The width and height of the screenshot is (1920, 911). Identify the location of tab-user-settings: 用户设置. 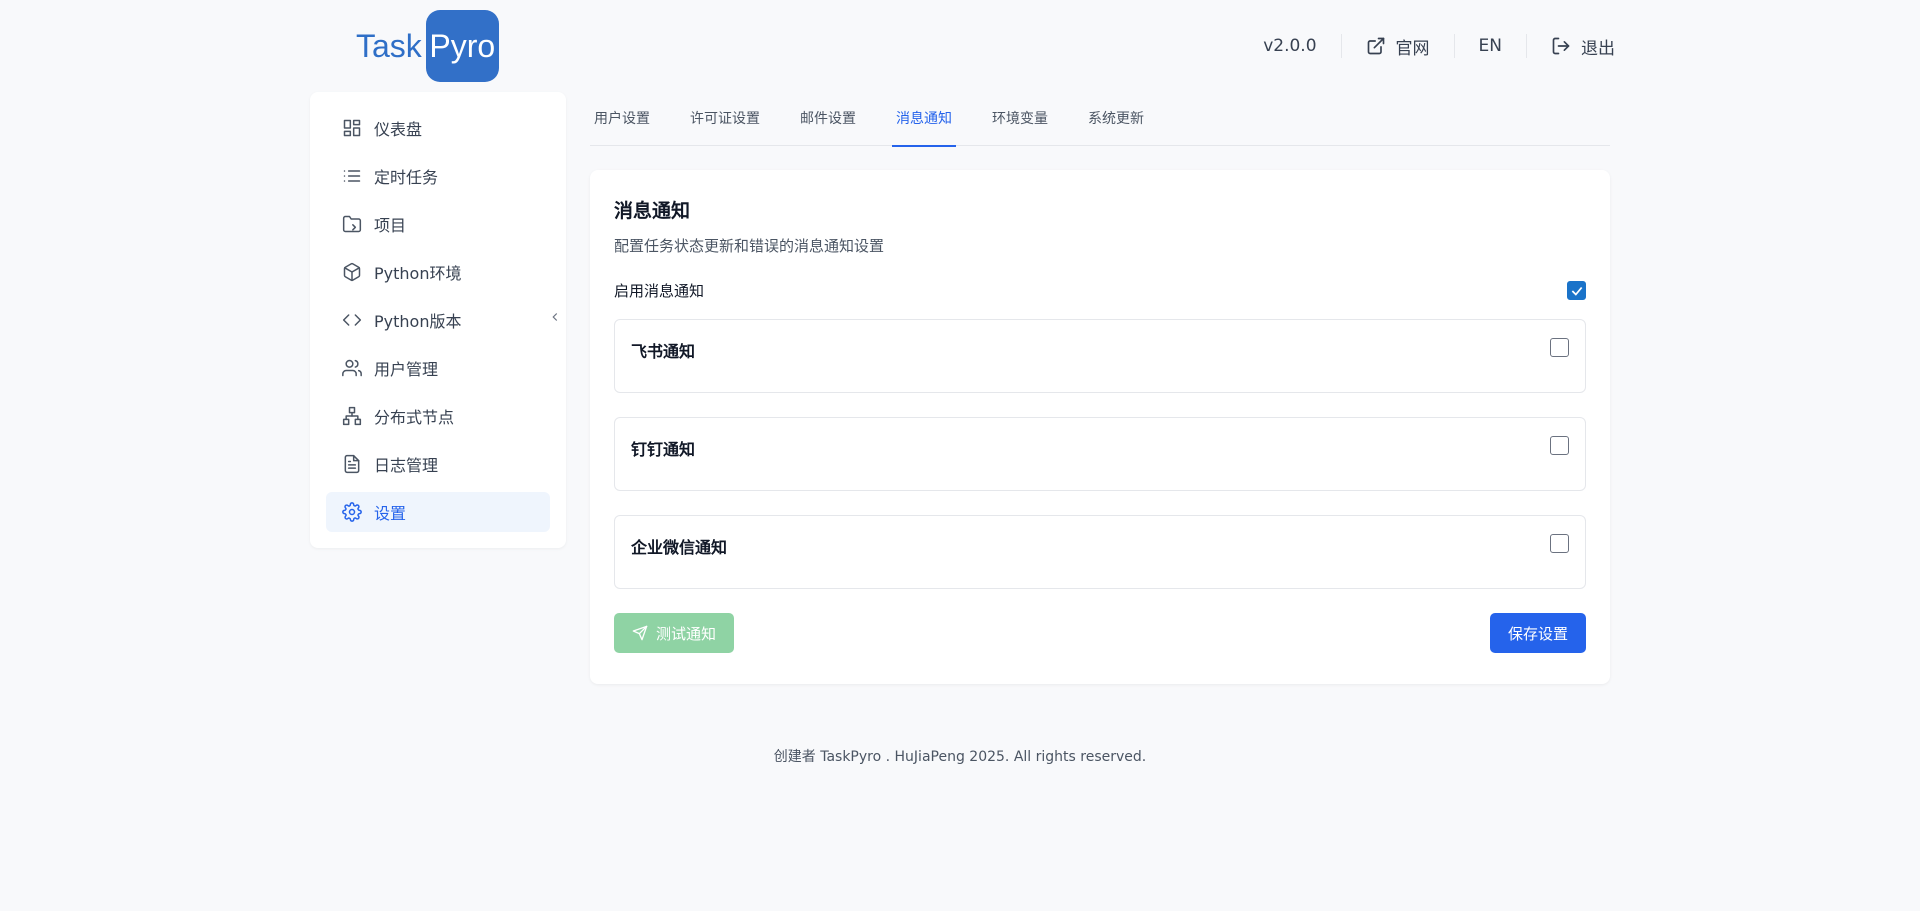
(622, 123).